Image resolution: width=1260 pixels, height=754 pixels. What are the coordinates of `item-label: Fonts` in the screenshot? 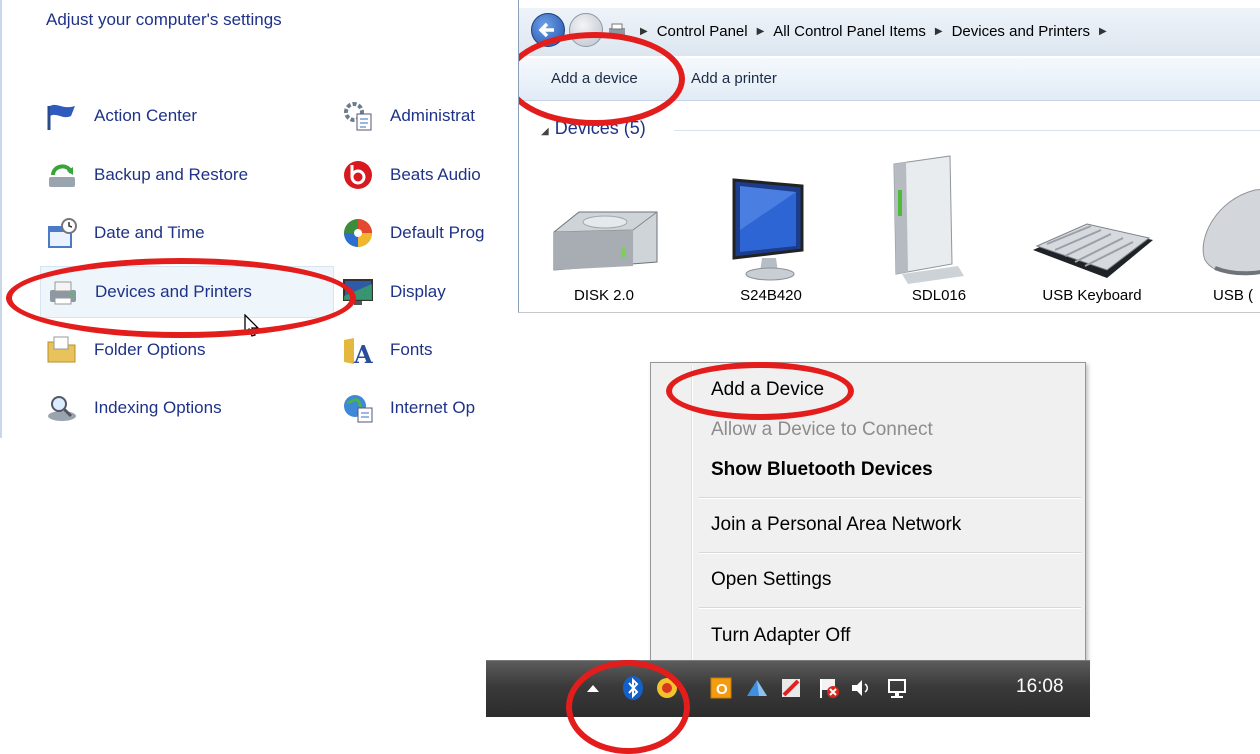 It's located at (411, 349).